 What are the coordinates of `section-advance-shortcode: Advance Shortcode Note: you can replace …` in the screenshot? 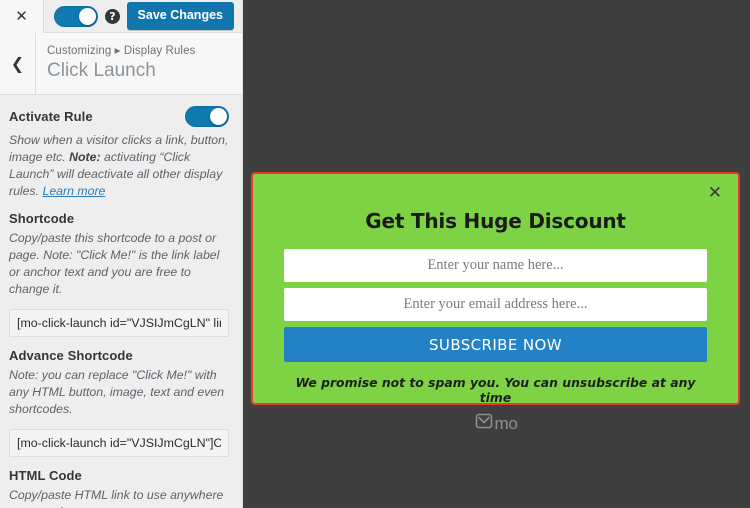 It's located at (119, 402).